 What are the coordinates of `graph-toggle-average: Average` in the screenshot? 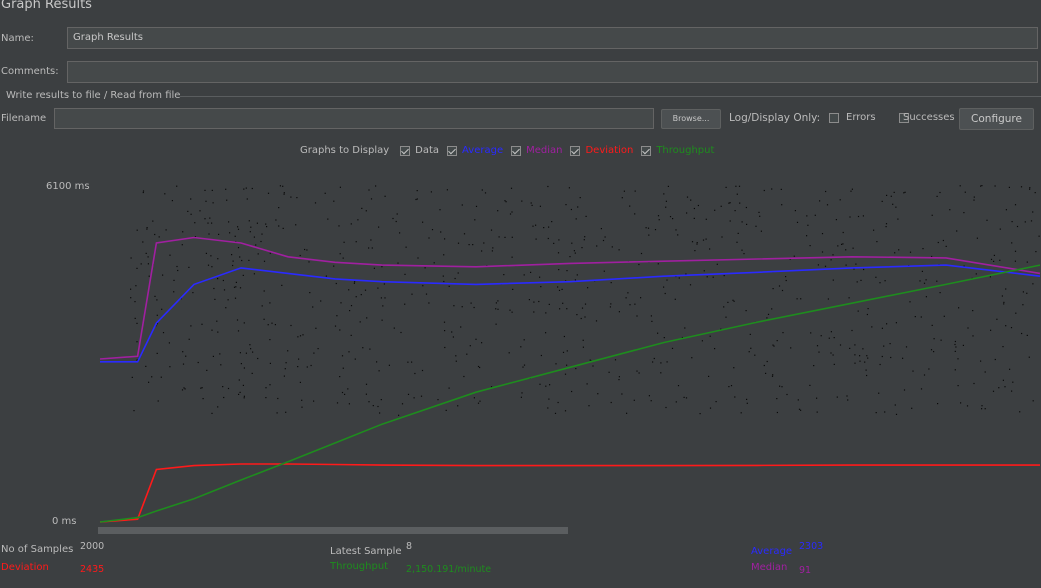 It's located at (475, 150).